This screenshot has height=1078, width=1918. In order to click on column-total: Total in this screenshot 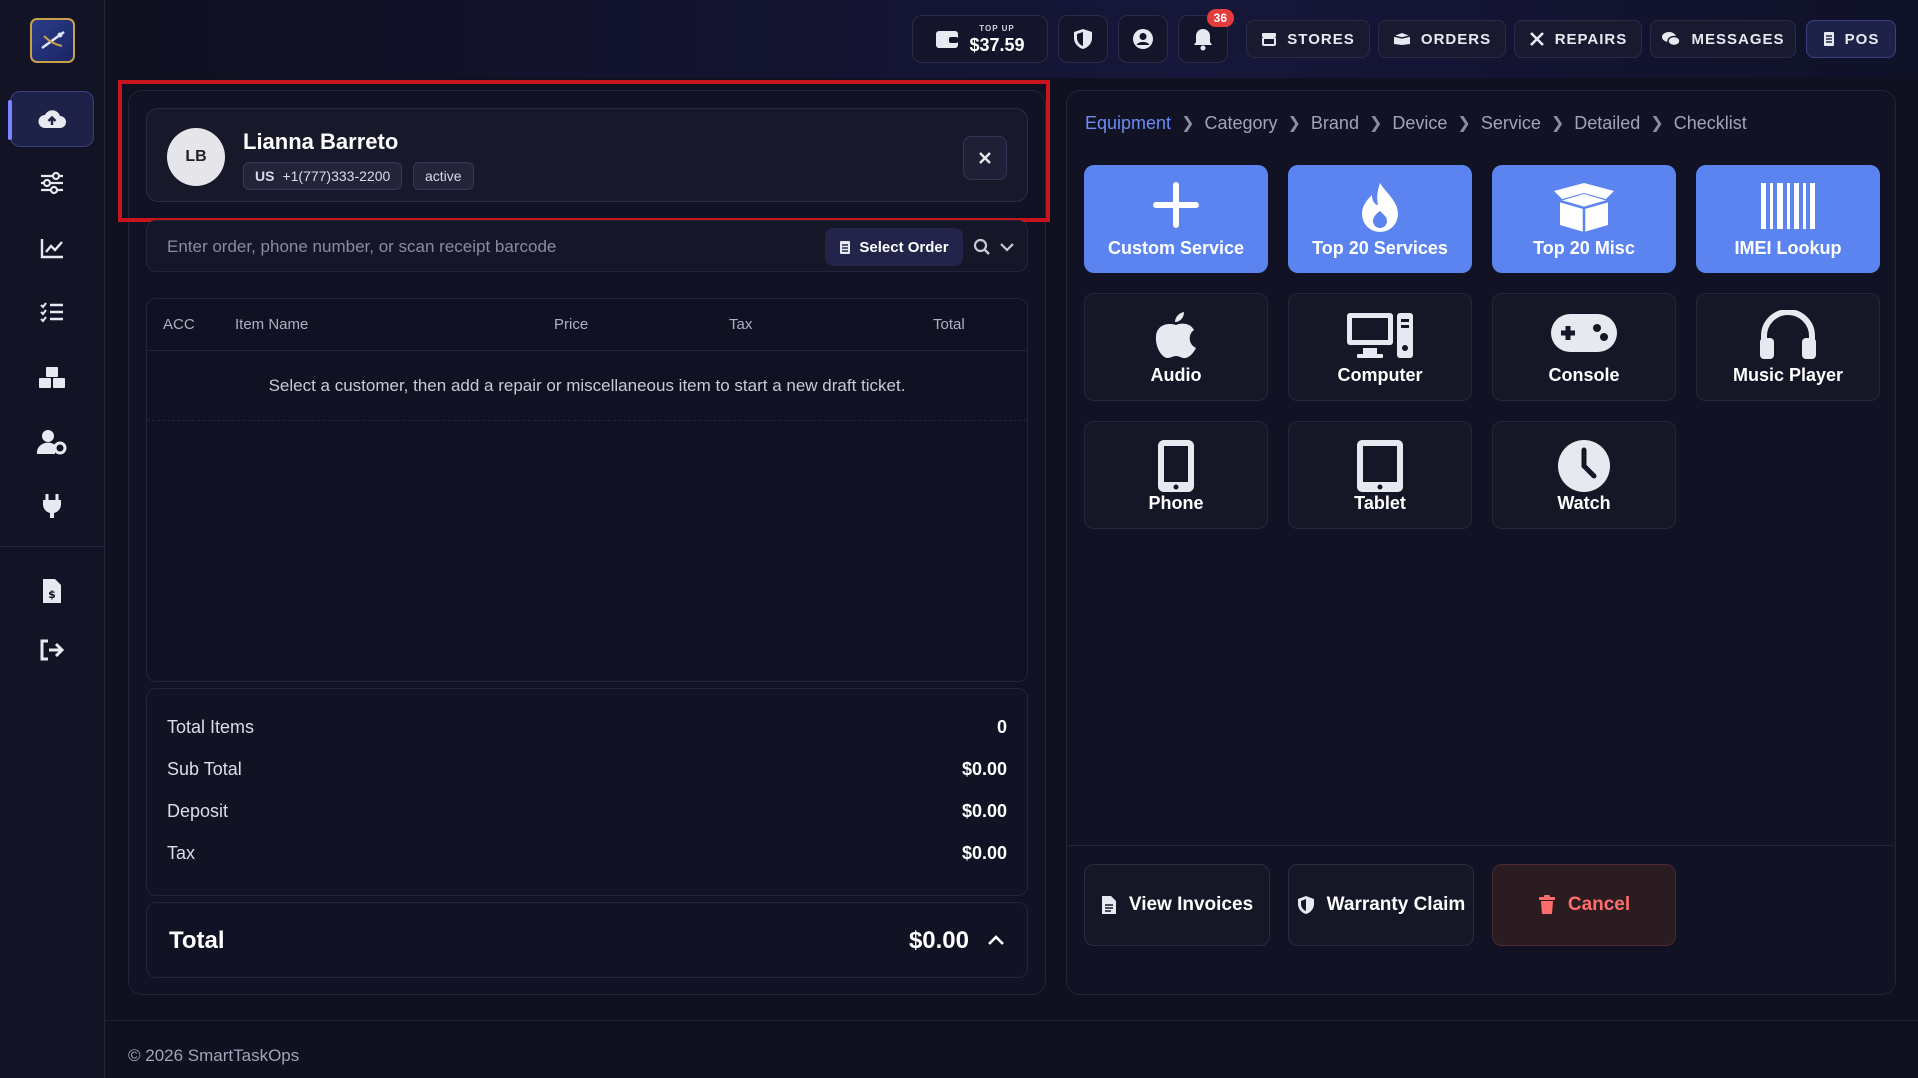, I will do `click(949, 324)`.